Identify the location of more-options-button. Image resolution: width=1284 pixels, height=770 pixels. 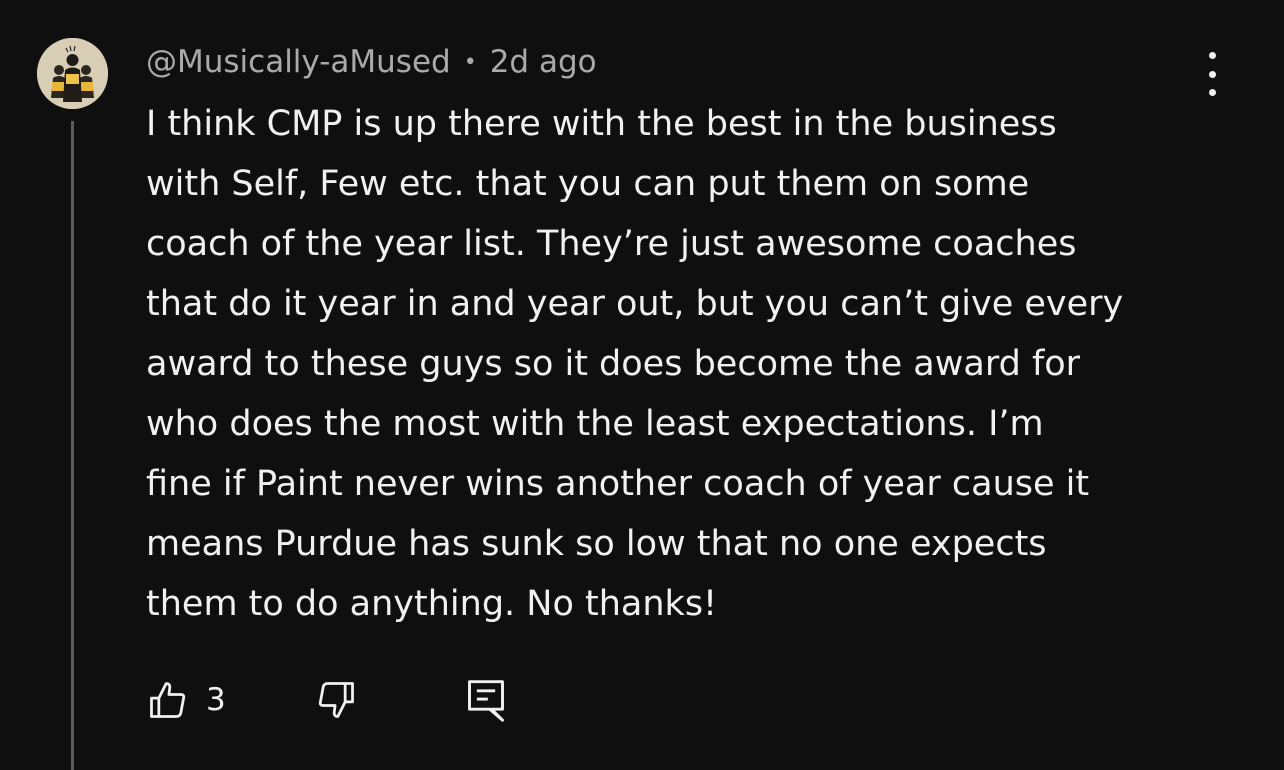
(1212, 74).